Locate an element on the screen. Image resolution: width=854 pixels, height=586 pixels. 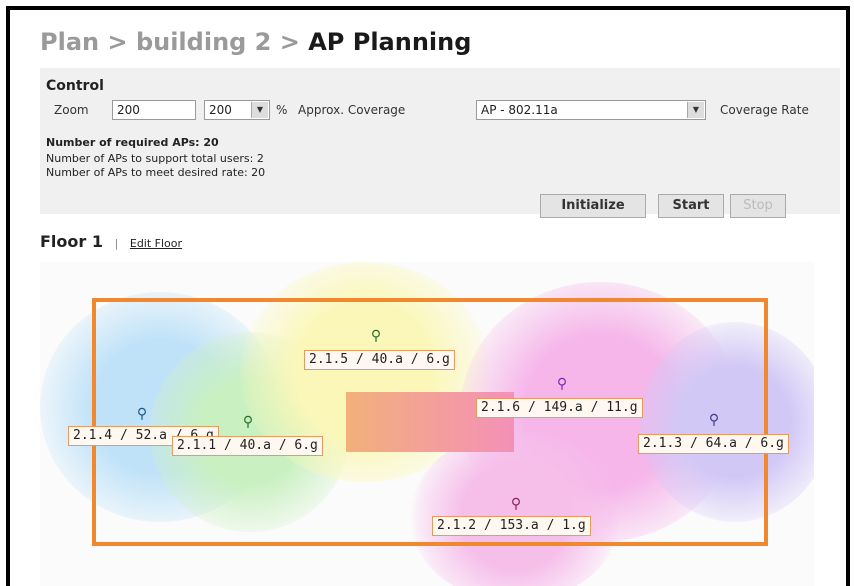
control-heading: Control is located at coordinates (75, 86).